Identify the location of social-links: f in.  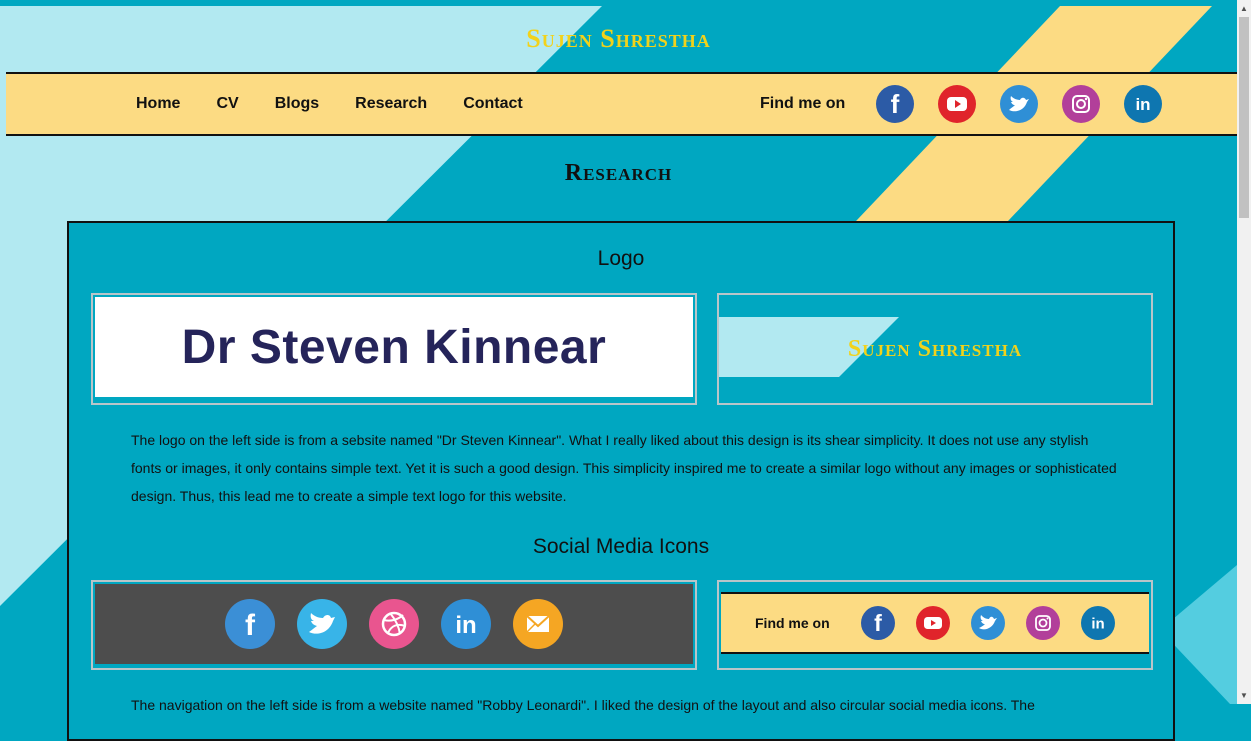
(1031, 104).